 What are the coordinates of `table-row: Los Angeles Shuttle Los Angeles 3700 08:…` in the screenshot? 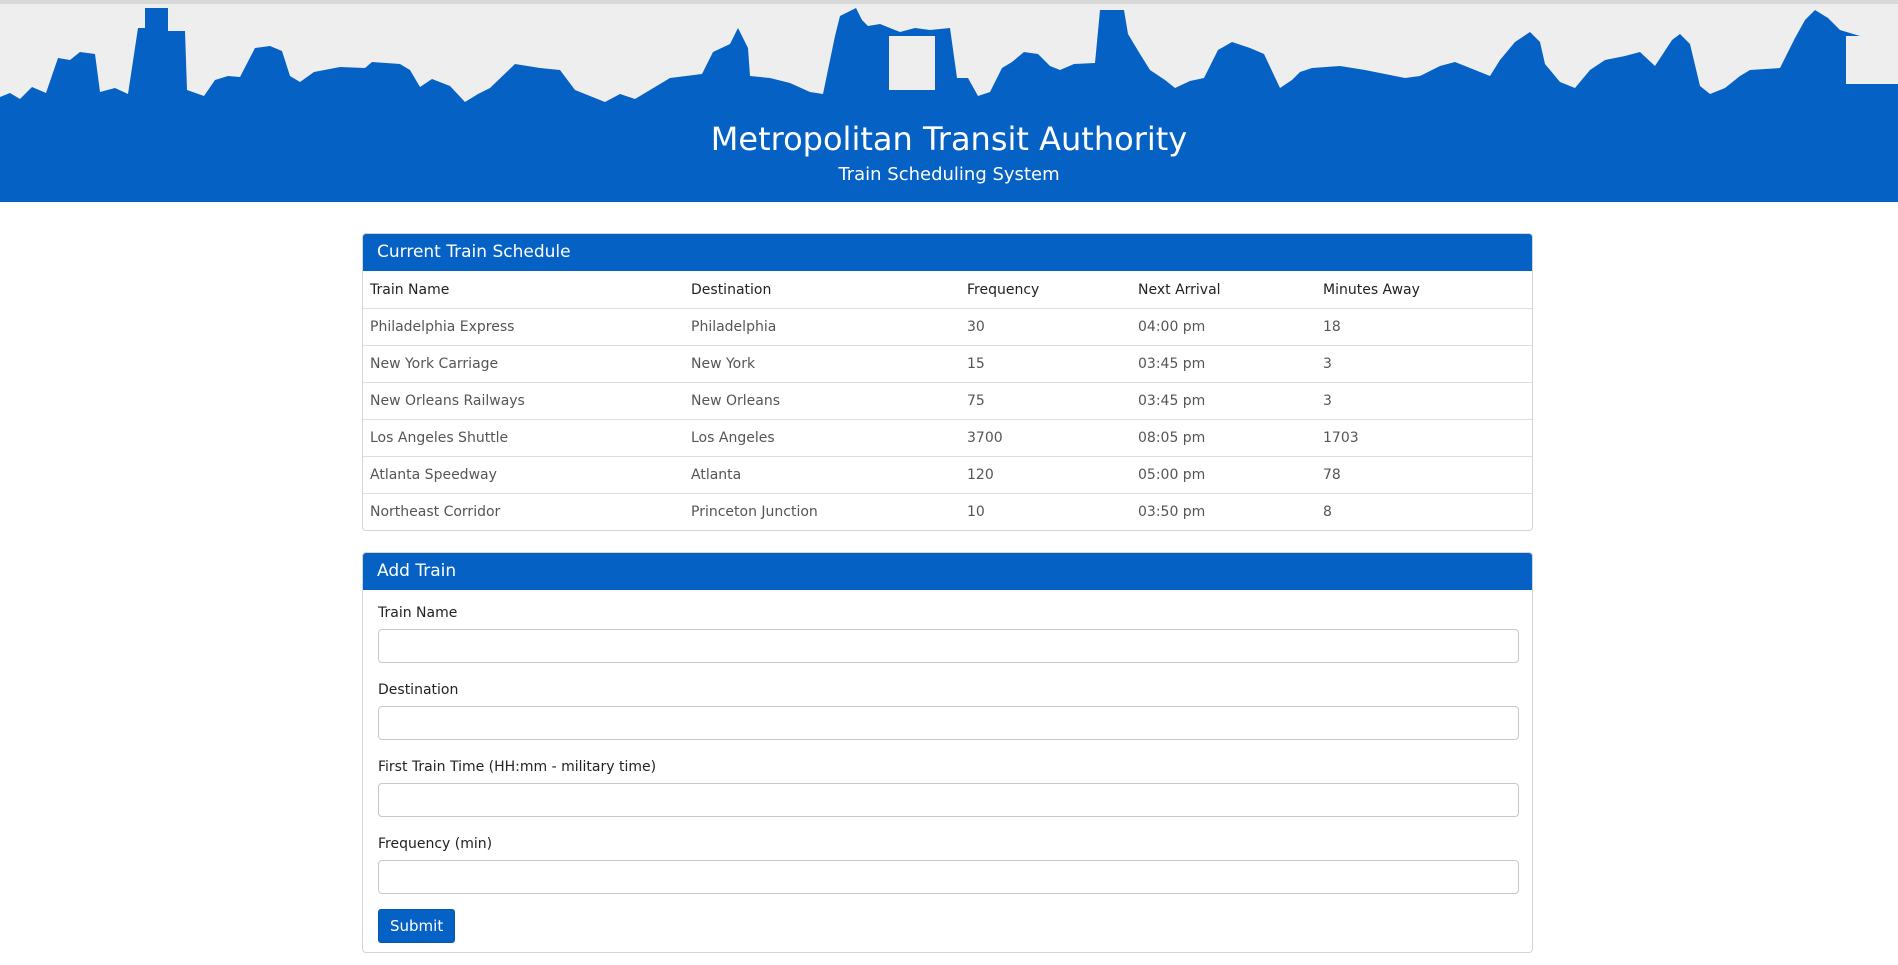 It's located at (947, 438).